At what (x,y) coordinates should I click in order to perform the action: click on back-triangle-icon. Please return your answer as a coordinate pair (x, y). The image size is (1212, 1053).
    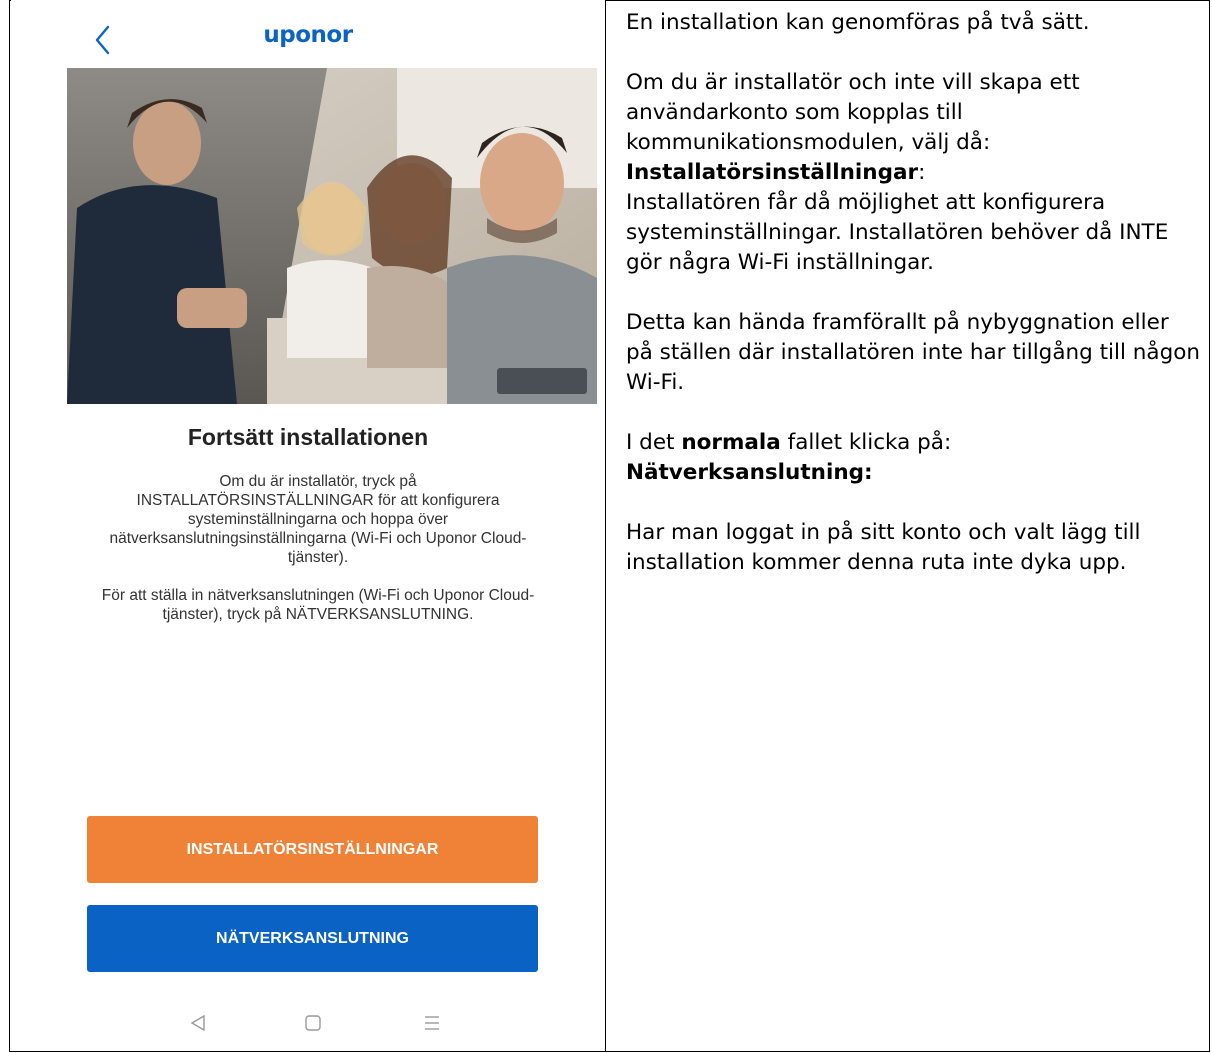
    Looking at the image, I should click on (198, 1025).